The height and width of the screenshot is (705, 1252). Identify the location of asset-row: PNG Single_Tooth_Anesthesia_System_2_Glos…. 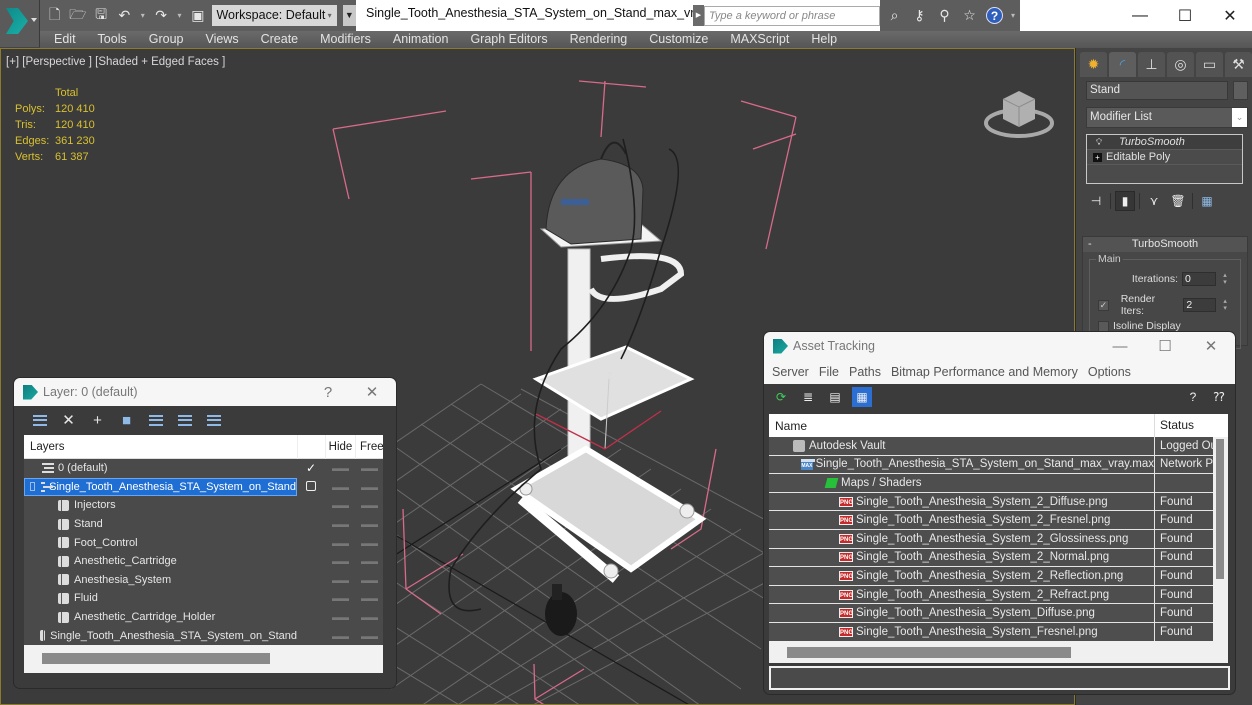
(991, 539).